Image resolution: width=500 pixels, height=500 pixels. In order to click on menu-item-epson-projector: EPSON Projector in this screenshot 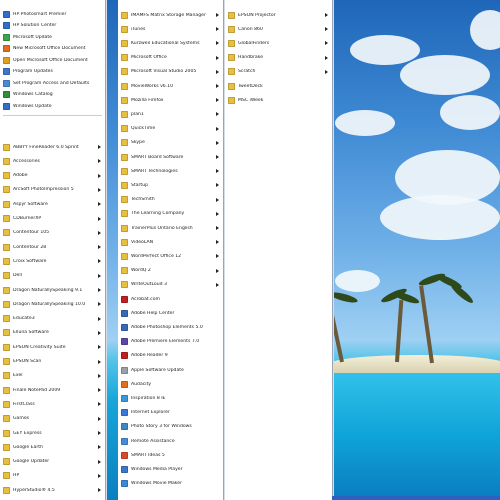, I will do `click(278, 15)`.